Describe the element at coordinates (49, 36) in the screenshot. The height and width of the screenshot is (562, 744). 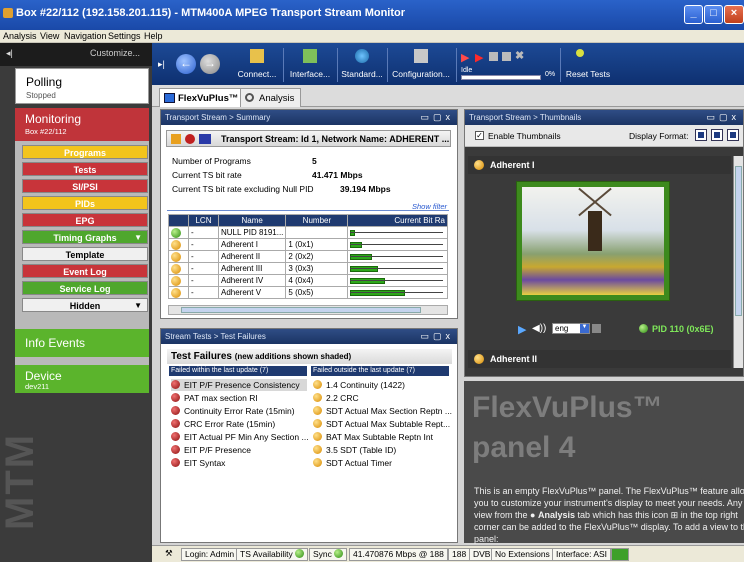
I see `menu-view: View` at that location.